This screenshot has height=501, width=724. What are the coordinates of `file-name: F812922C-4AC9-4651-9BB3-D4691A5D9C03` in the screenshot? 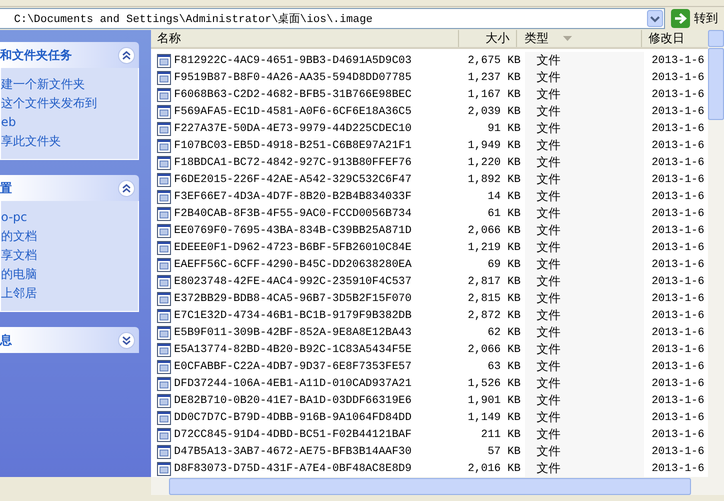 It's located at (293, 60).